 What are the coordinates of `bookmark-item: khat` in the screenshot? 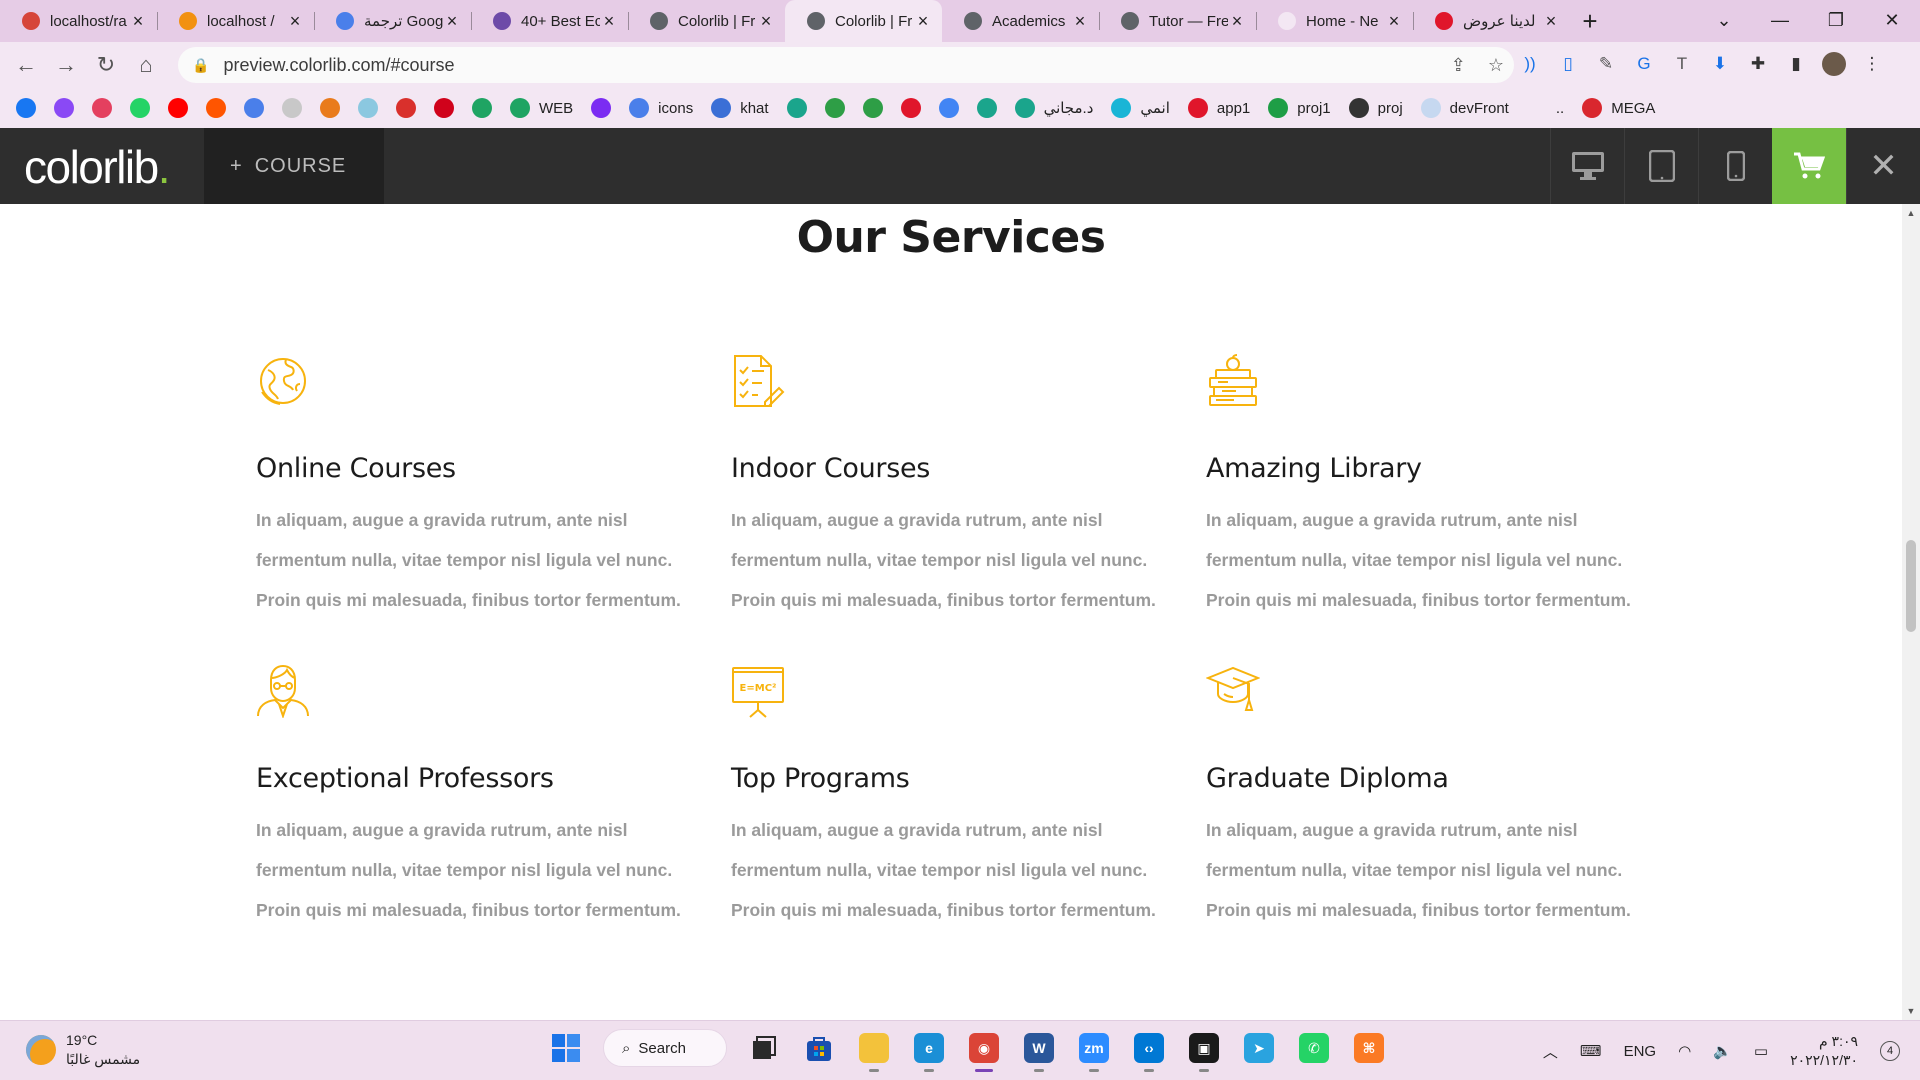 It's located at (740, 108).